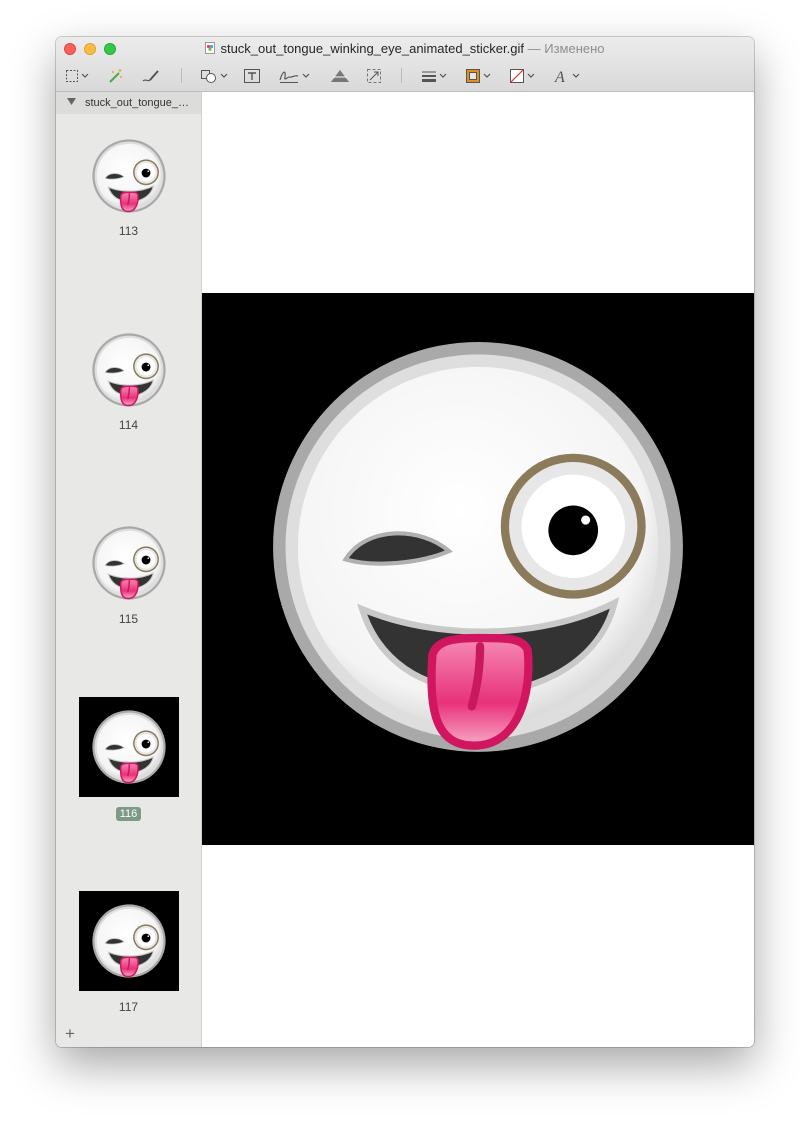 This screenshot has height=1121, width=810. I want to click on add-frame-button: +, so click(70, 1033).